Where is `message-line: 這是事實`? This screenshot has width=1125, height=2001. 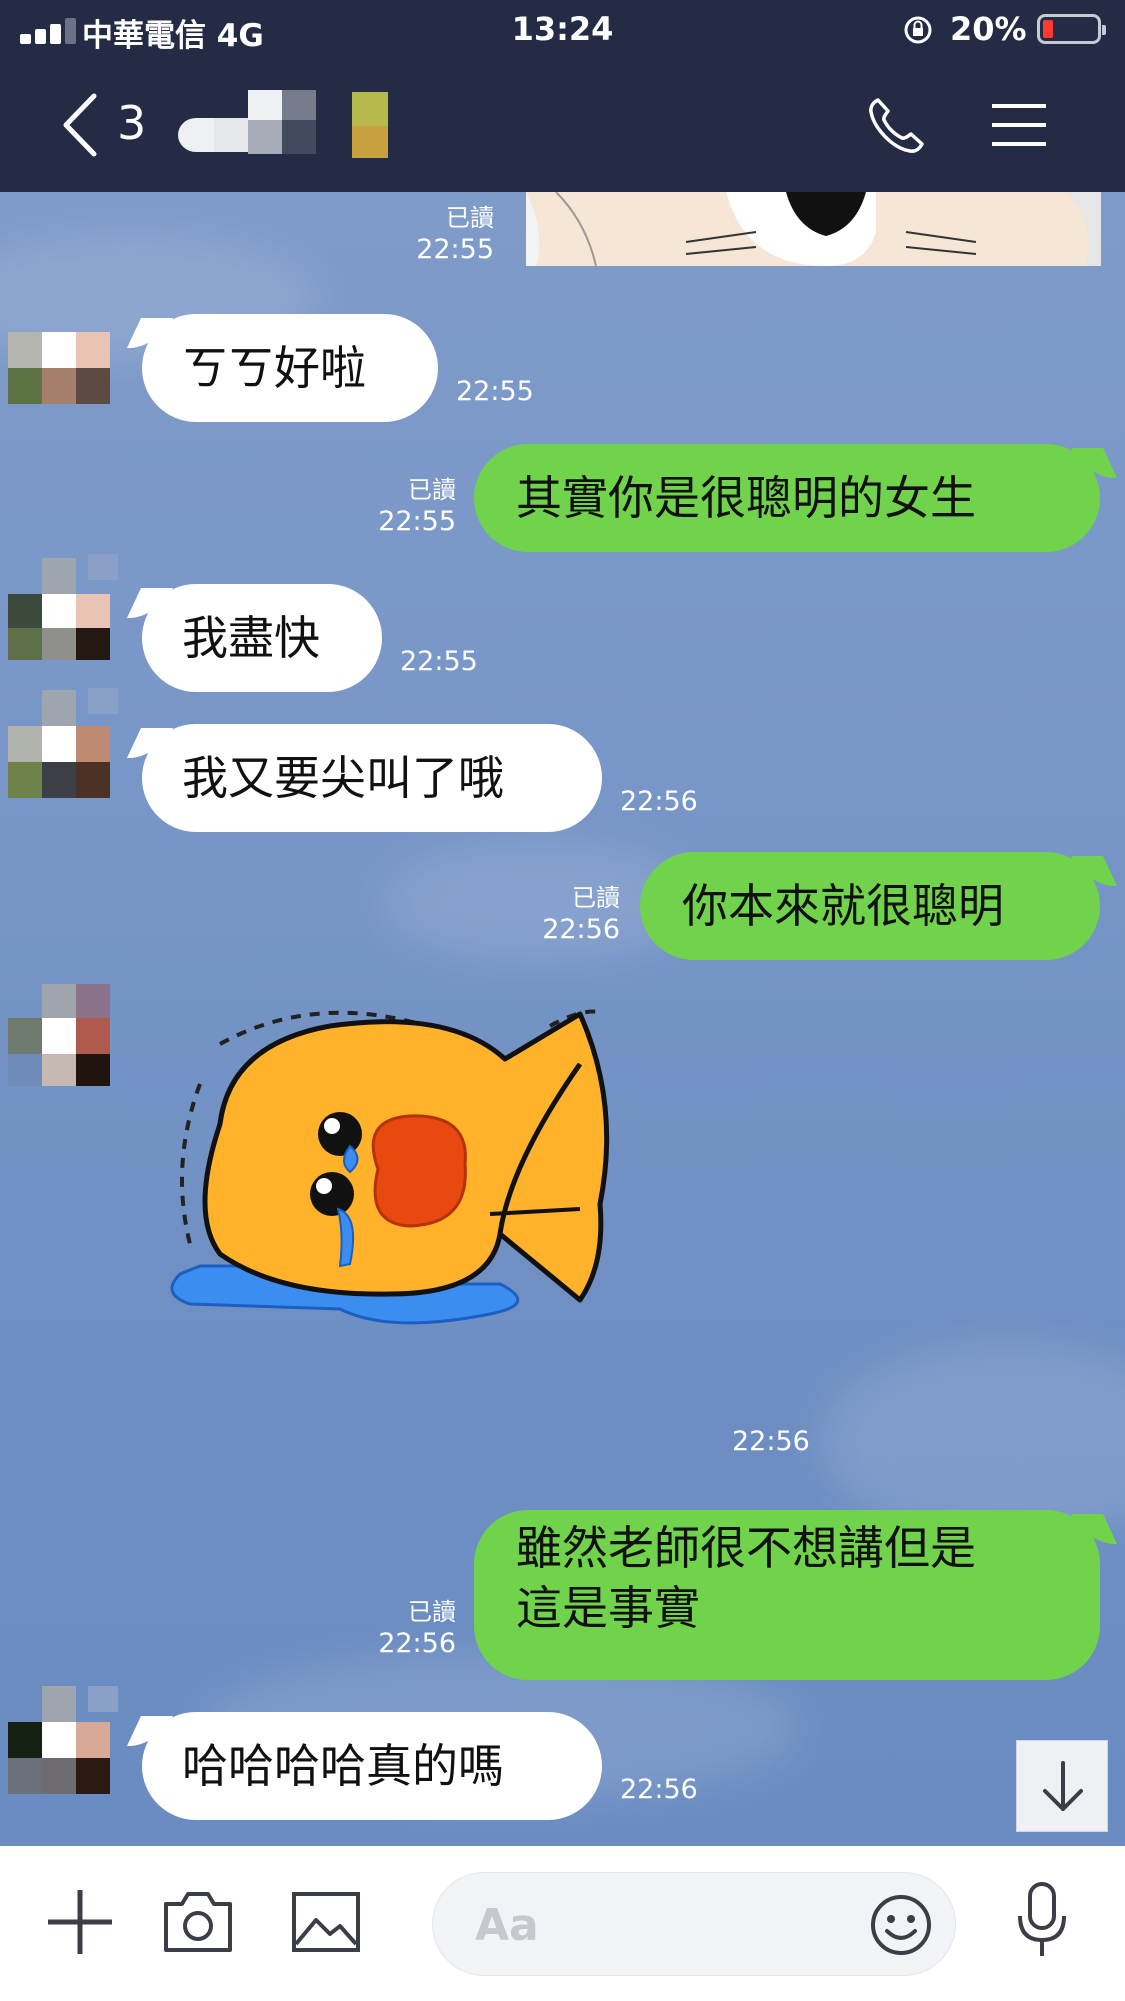 message-line: 這是事實 is located at coordinates (608, 1608).